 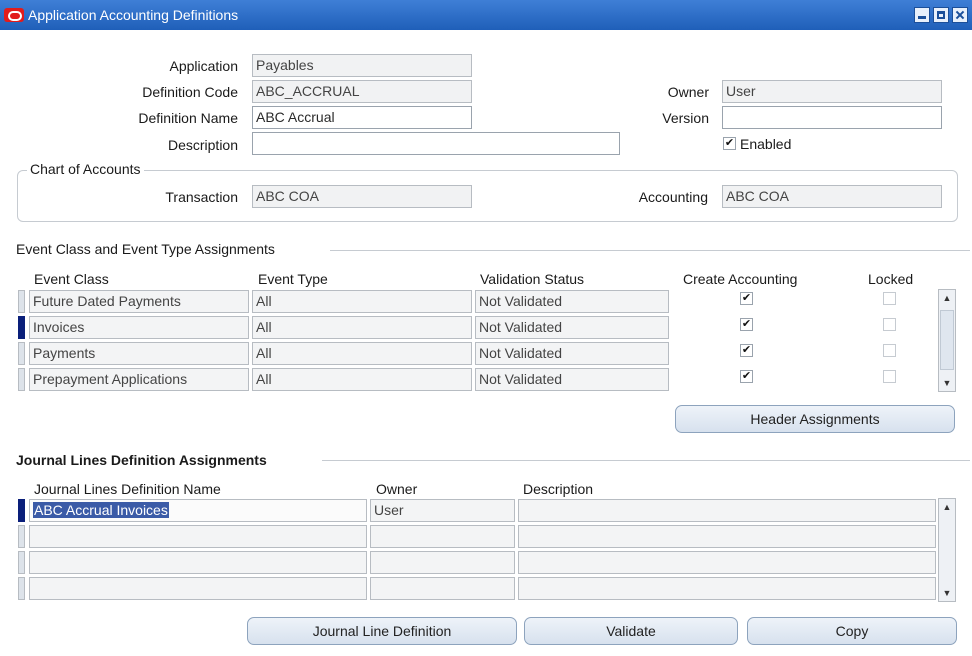 I want to click on journal-line-name-cell: ABC Accrual Invoices, so click(x=198, y=510).